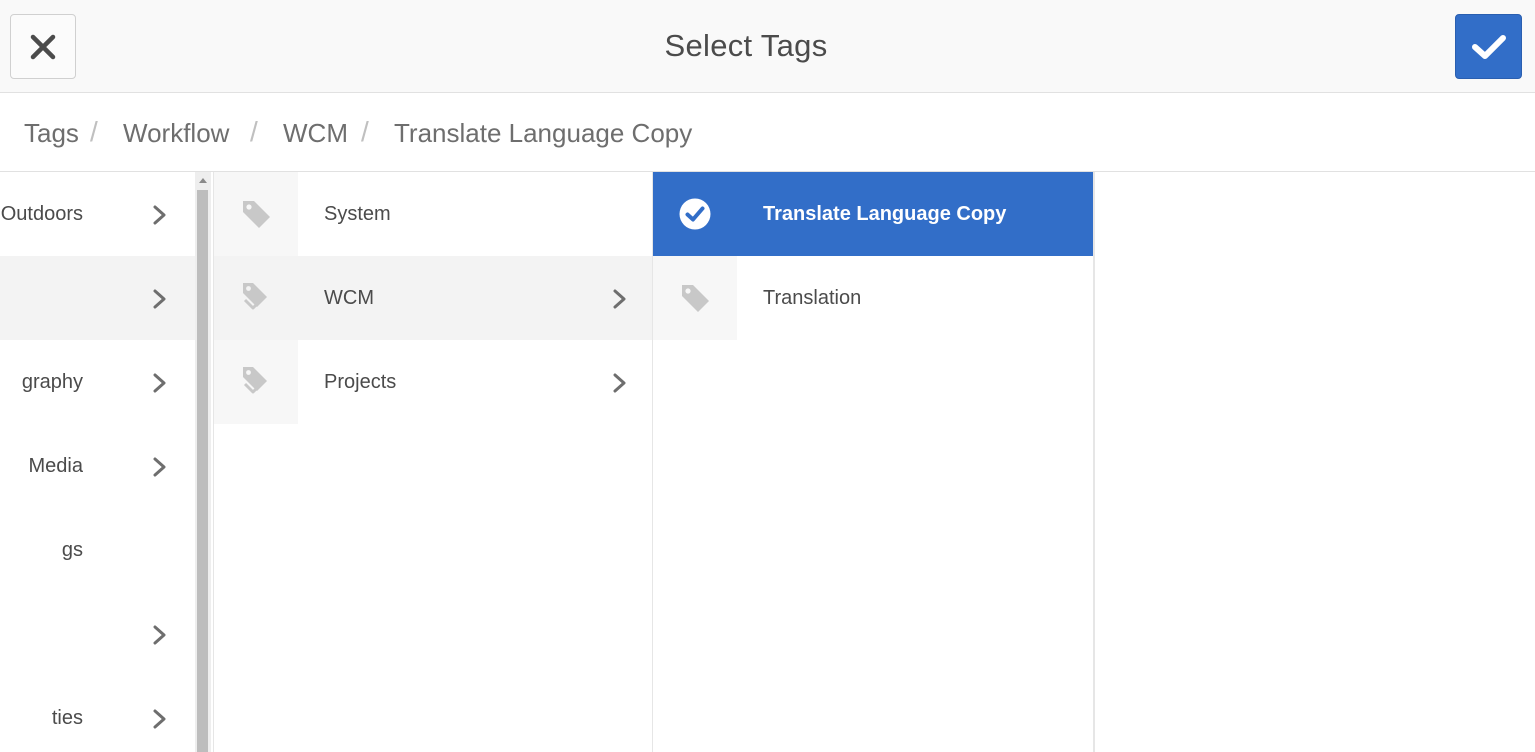 The width and height of the screenshot is (1535, 752). I want to click on checkmark-circle-icon, so click(695, 214).